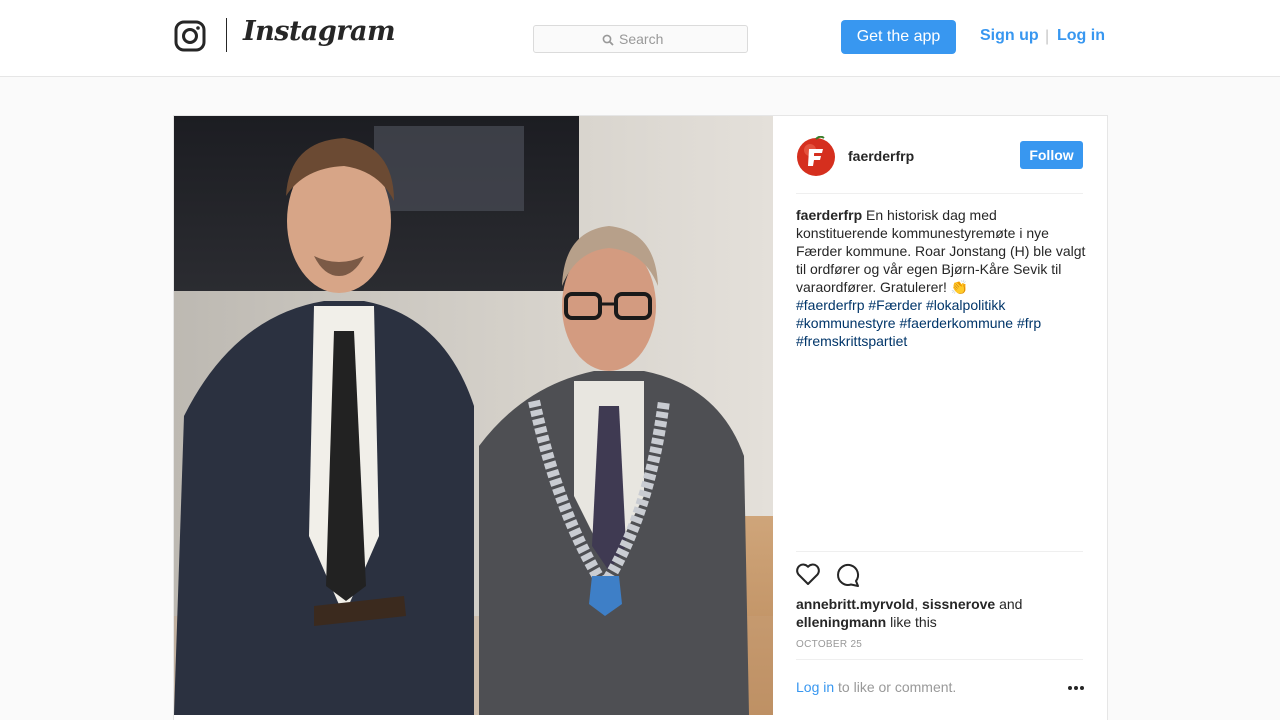  I want to click on sign-up-link: Sign up, so click(1009, 36).